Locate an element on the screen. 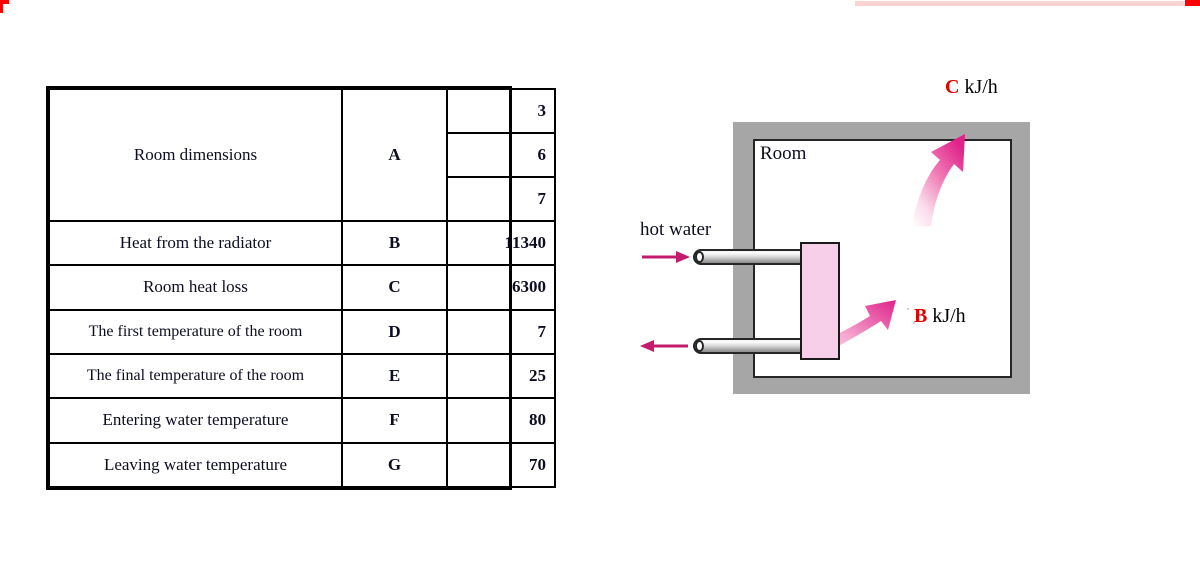 The width and height of the screenshot is (1200, 567). row-key: A is located at coordinates (394, 155).